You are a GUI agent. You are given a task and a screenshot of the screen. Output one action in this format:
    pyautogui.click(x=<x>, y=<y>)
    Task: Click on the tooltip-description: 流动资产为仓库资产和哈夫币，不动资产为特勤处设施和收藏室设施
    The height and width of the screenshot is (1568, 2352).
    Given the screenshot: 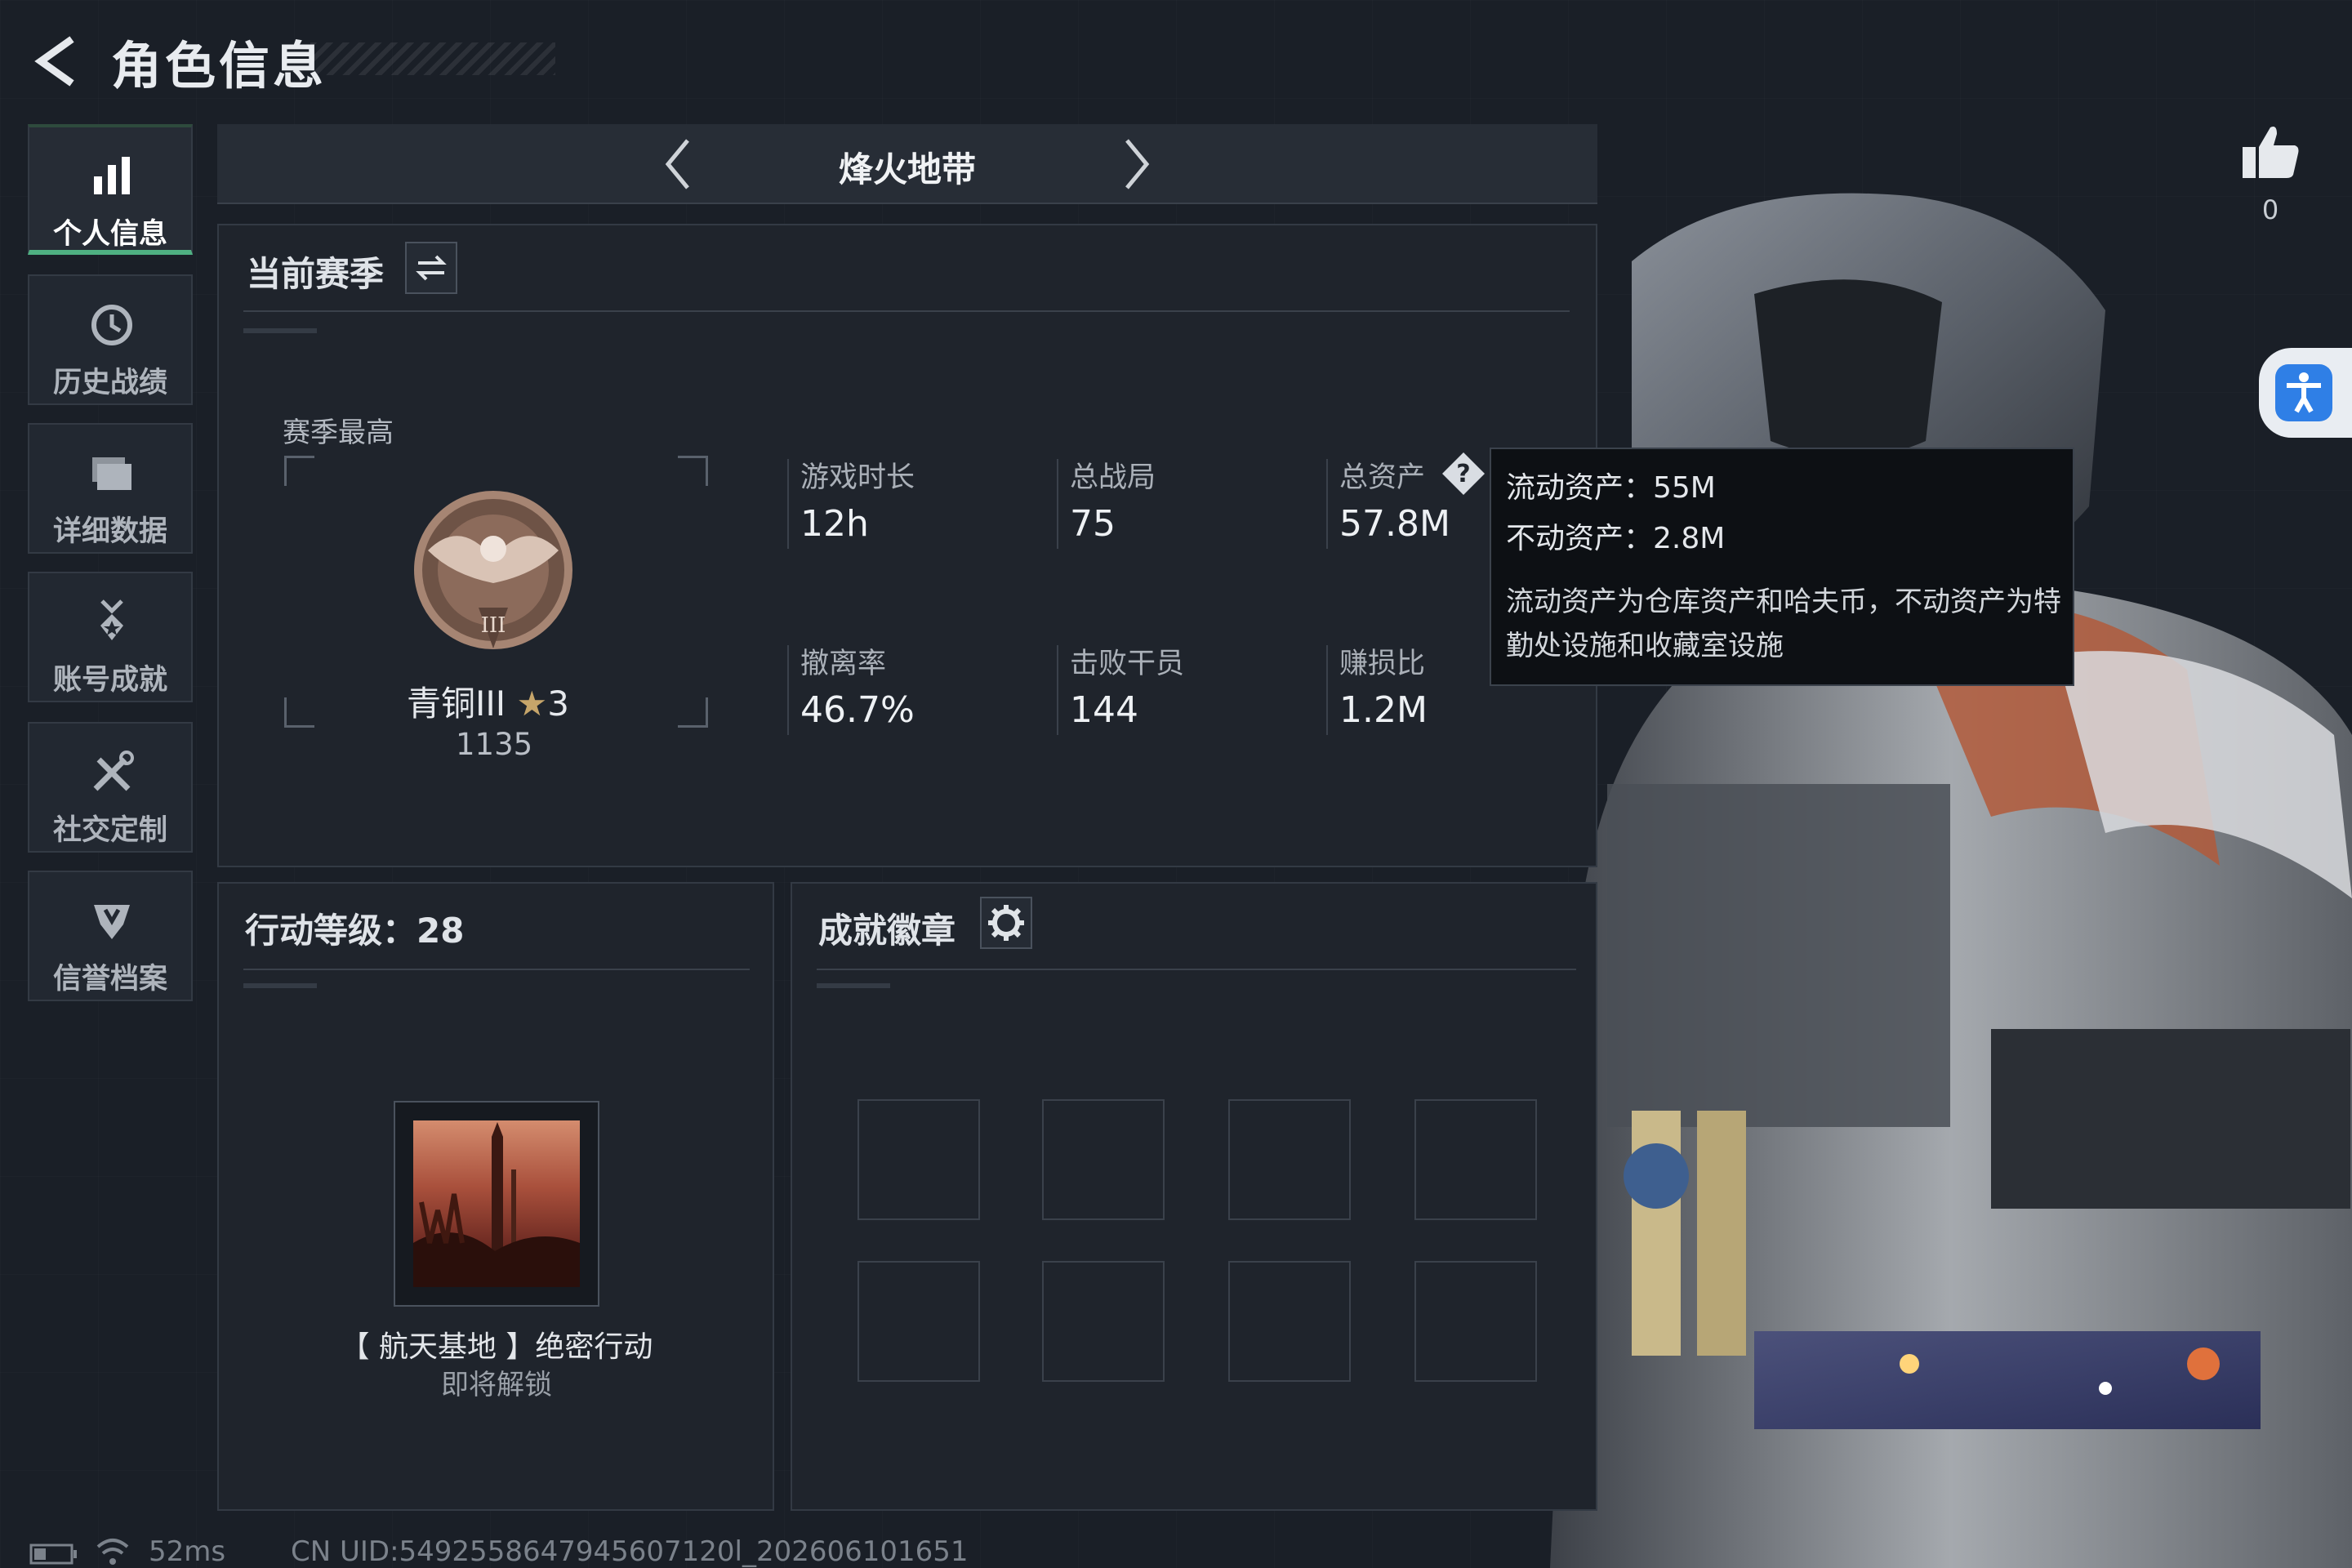 What is the action you would take?
    pyautogui.click(x=1783, y=624)
    